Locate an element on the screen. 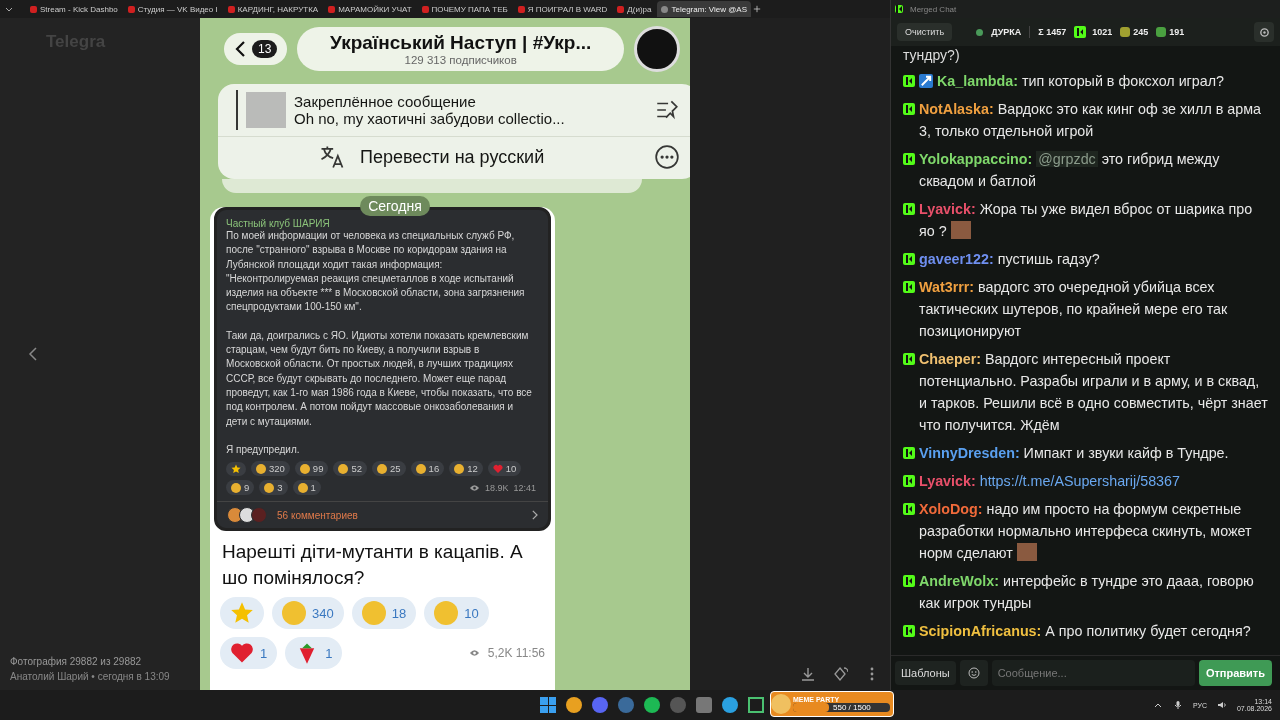  chat-message: Lyavick: Жора ты уже видел вброс от шарика про яо ? is located at coordinates (1086, 220).